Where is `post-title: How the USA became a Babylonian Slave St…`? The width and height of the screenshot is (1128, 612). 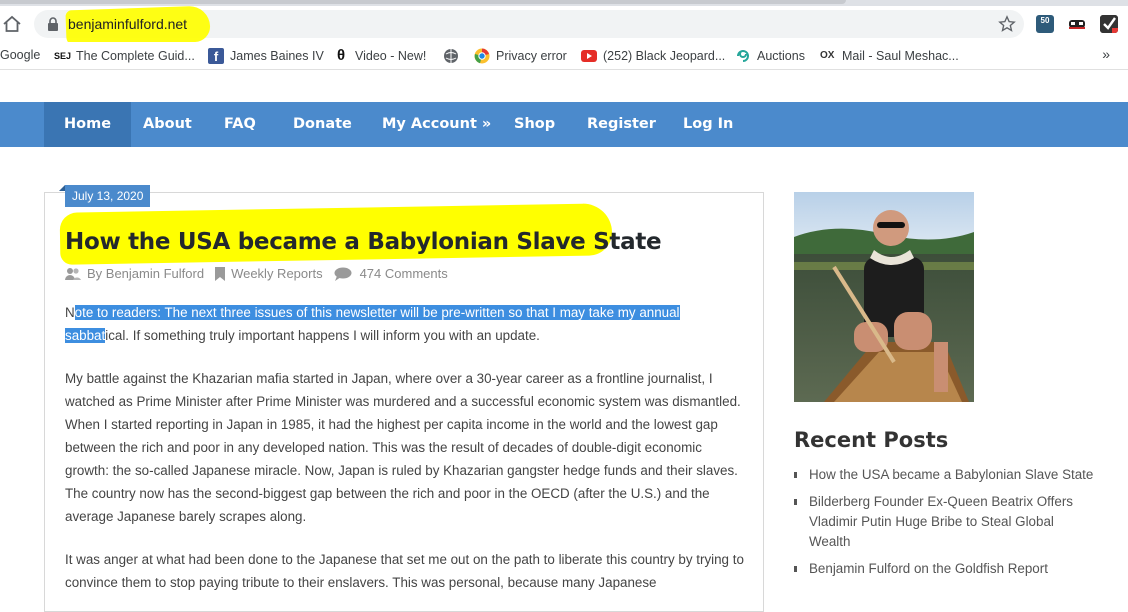
post-title: How the USA became a Babylonian Slave St… is located at coordinates (363, 242).